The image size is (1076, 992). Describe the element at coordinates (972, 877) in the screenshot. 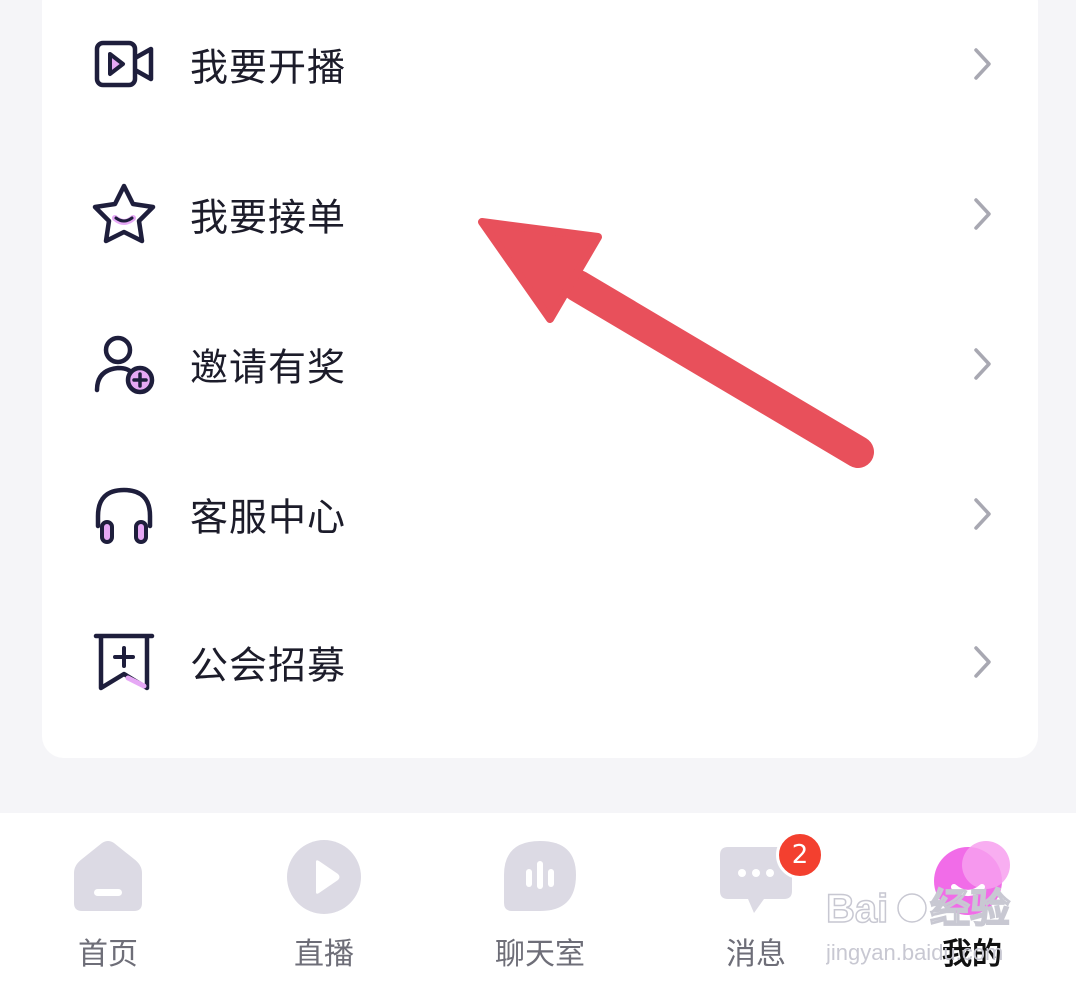

I see `smile-blob-icon` at that location.